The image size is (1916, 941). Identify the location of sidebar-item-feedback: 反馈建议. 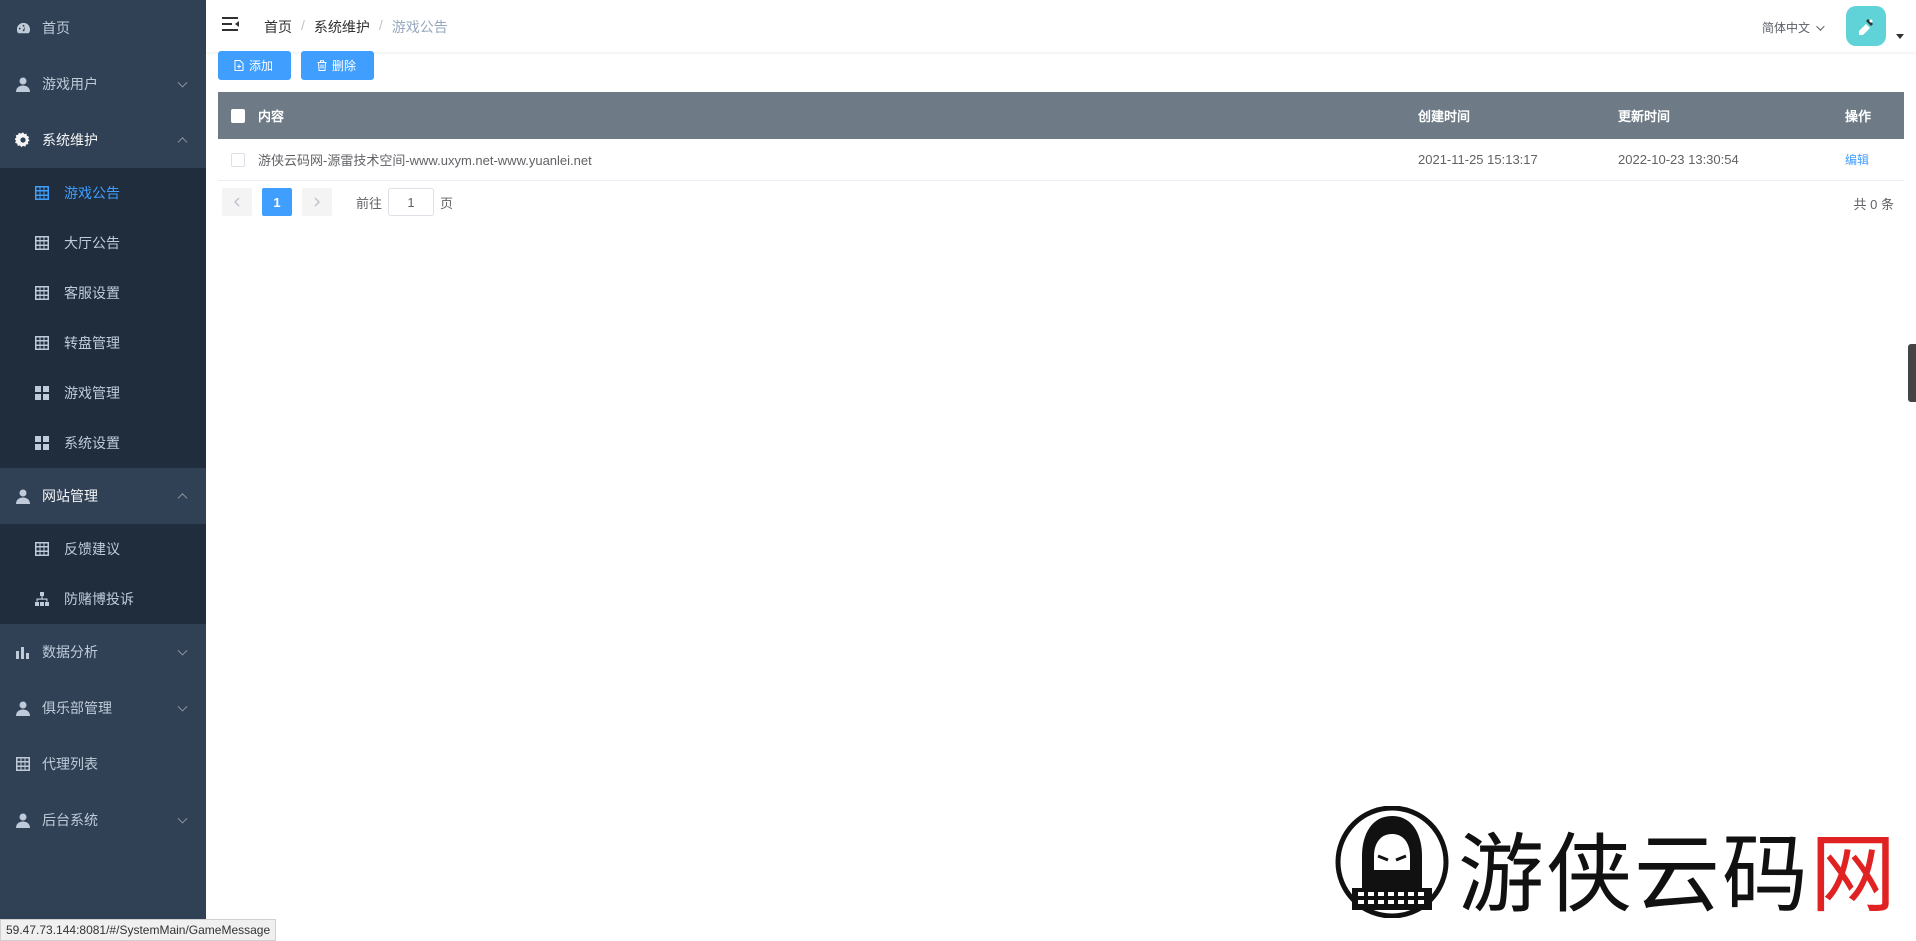
(103, 549).